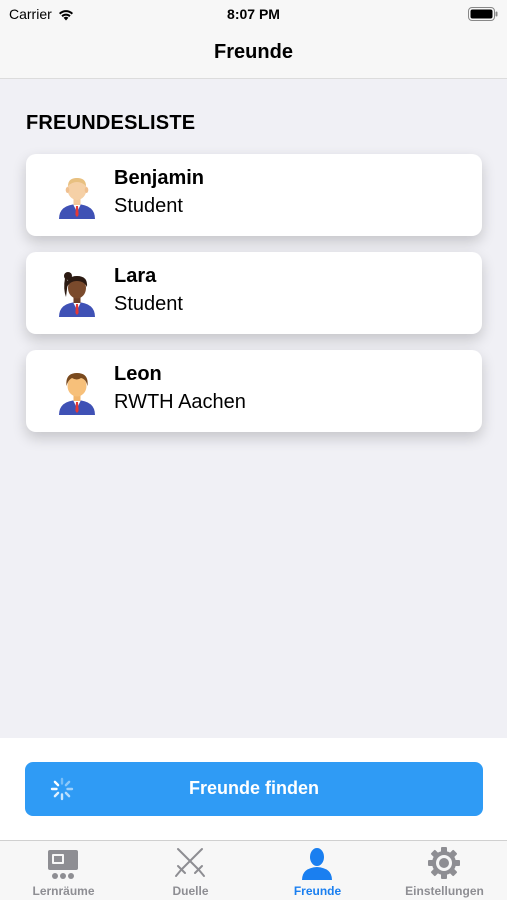  Describe the element at coordinates (180, 402) in the screenshot. I see `friend-subtitle: RWTH Aachen` at that location.